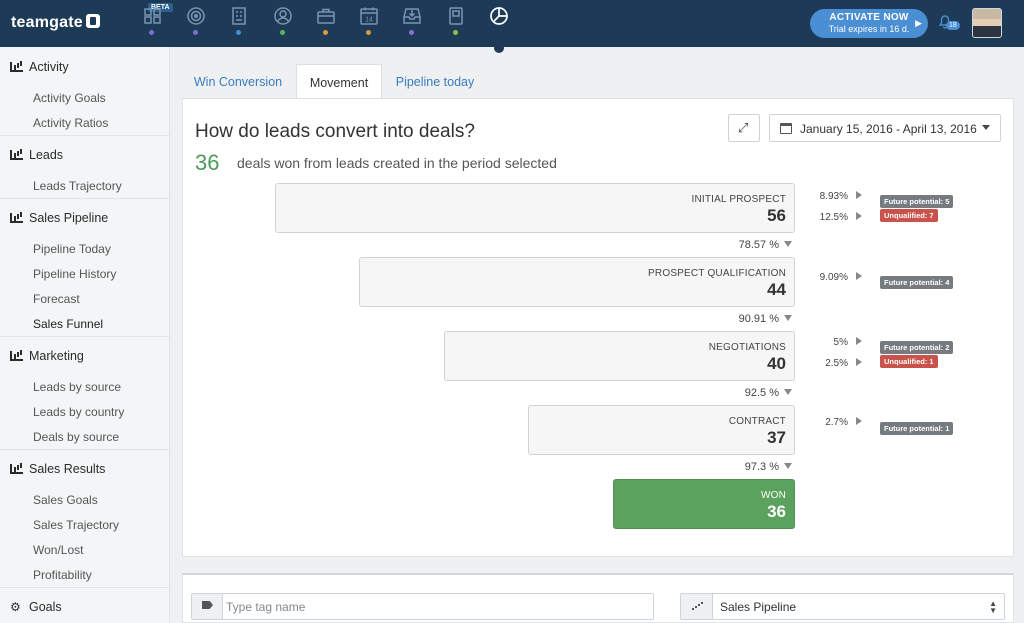  Describe the element at coordinates (58, 550) in the screenshot. I see `sidebar-item-won-lost: Won/Lost` at that location.